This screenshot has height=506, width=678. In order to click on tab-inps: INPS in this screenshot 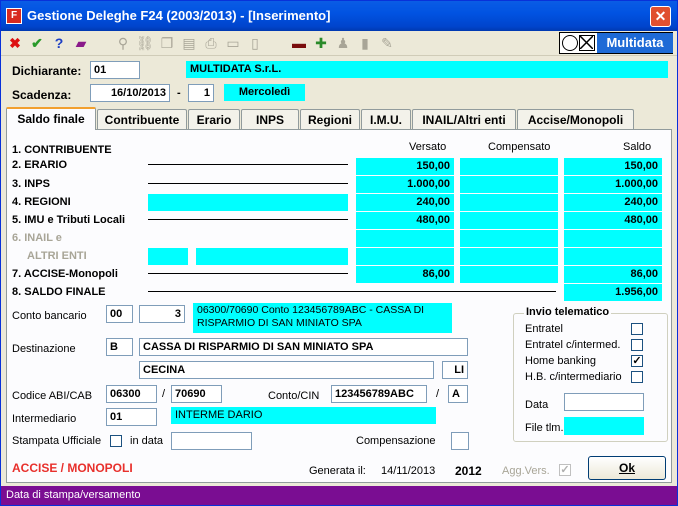, I will do `click(270, 119)`.